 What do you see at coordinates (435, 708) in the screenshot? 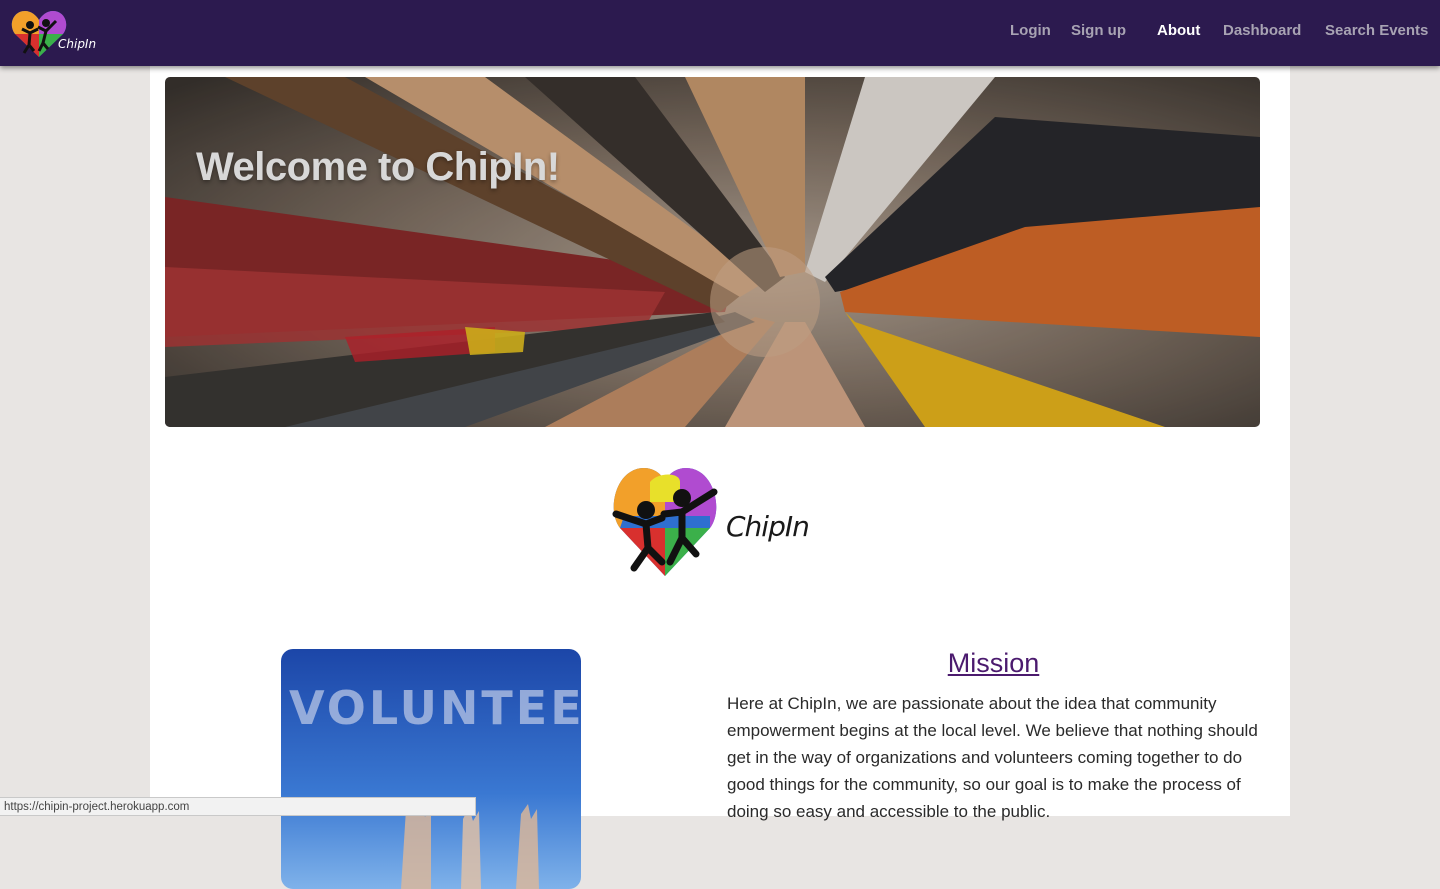
I see `volunteer-image-text: VOLUNTEER` at bounding box center [435, 708].